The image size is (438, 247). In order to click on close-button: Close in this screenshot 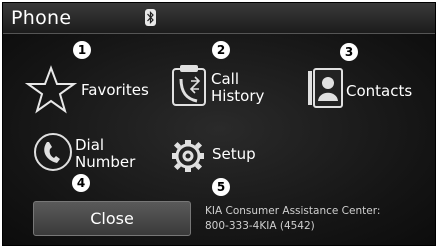, I will do `click(112, 218)`.